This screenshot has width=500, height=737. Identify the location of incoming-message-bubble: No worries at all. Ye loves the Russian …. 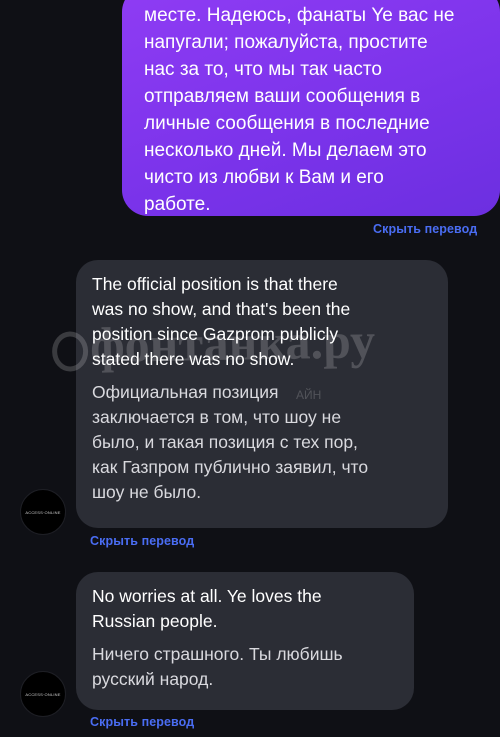
(245, 641).